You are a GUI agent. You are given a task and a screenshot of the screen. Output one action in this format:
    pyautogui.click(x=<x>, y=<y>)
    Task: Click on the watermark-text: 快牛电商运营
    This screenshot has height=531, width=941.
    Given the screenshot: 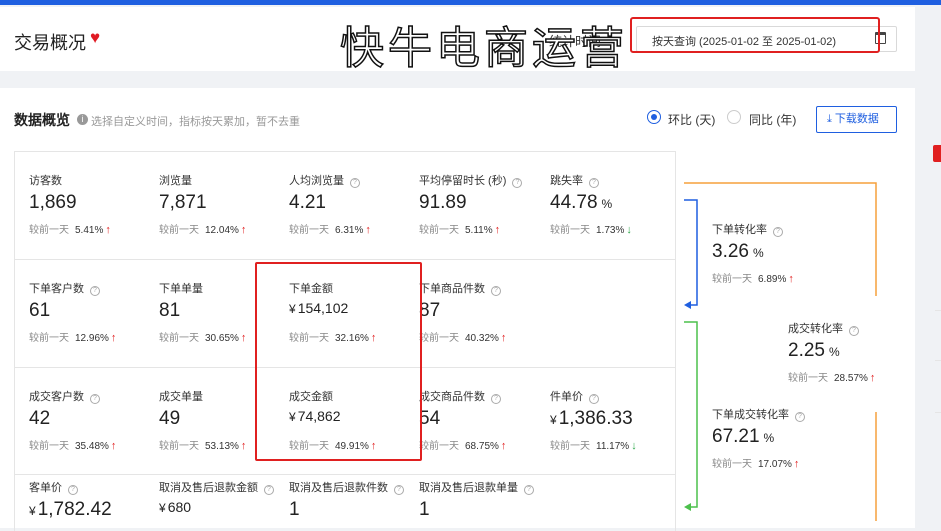 What is the action you would take?
    pyautogui.click(x=483, y=48)
    